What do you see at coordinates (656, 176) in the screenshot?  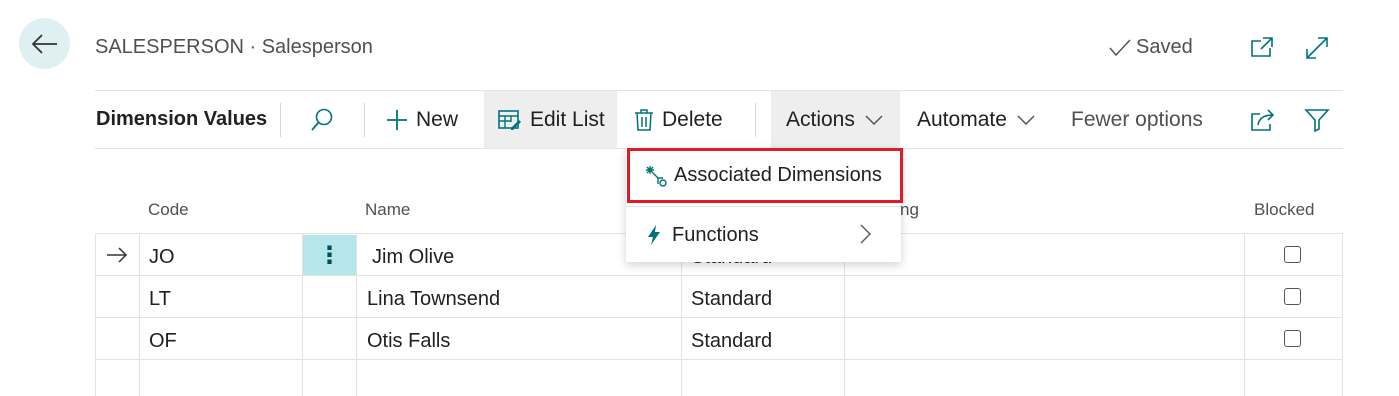 I see `associated-dimensions-icon` at bounding box center [656, 176].